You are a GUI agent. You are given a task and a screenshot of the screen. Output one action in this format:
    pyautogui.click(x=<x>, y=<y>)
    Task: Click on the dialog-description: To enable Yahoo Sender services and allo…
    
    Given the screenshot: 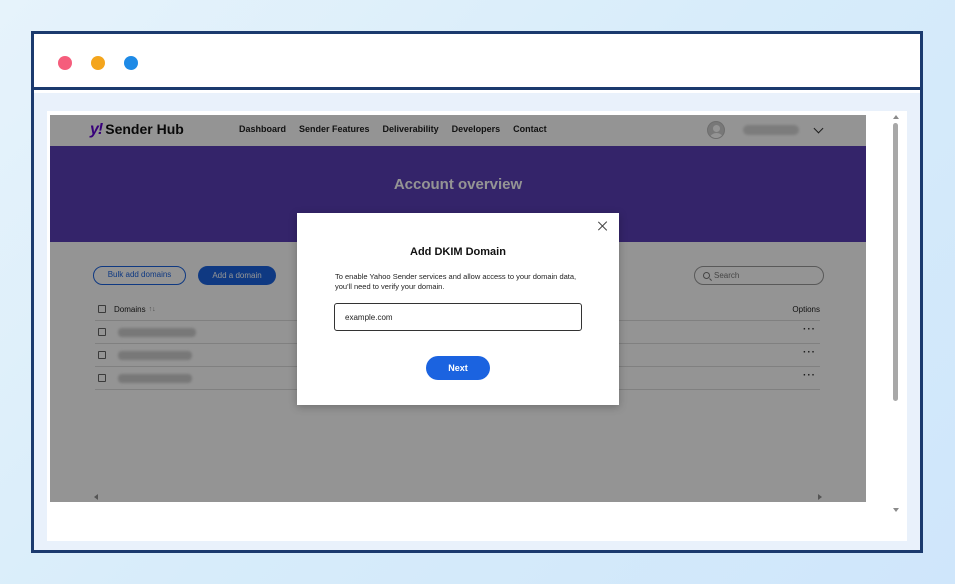 What is the action you would take?
    pyautogui.click(x=456, y=281)
    